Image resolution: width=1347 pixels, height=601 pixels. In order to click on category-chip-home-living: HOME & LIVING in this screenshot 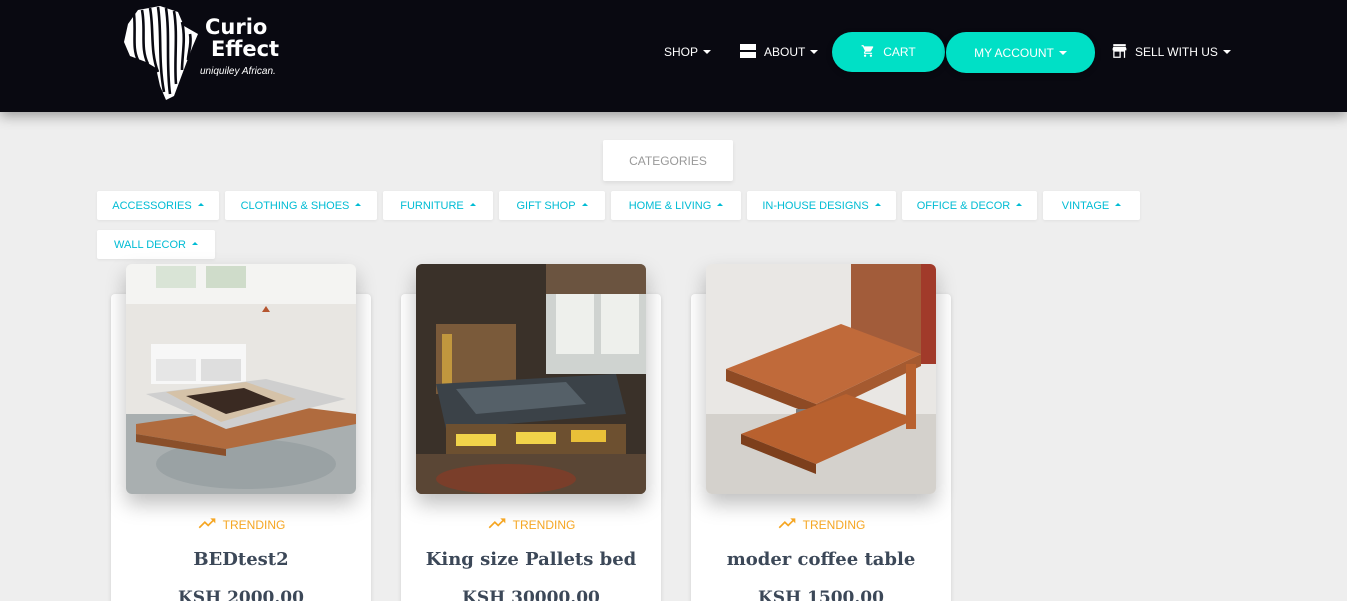, I will do `click(676, 205)`.